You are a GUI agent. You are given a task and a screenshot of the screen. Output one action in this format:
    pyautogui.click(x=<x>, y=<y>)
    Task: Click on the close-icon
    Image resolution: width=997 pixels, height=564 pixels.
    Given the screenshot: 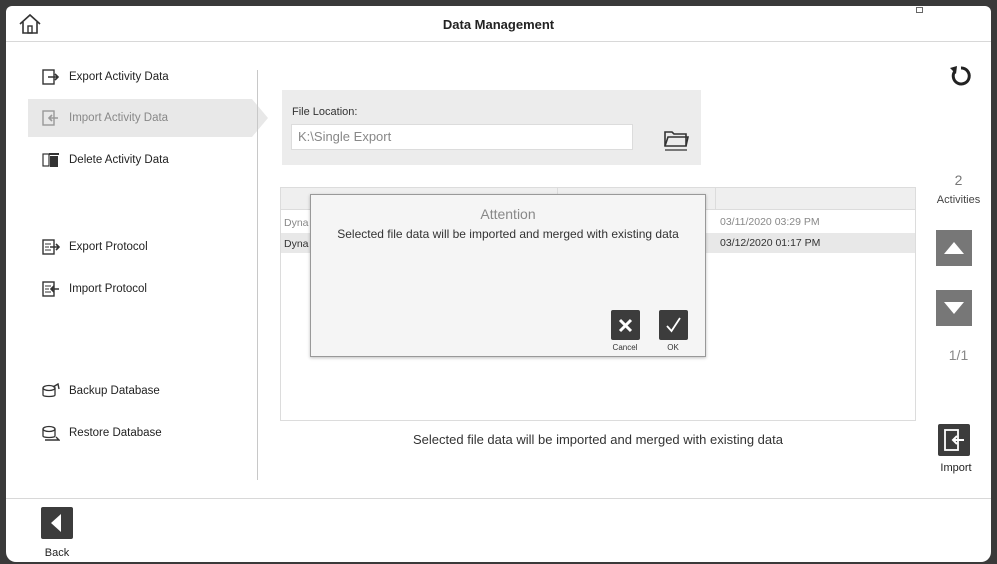 What is the action you would take?
    pyautogui.click(x=625, y=325)
    